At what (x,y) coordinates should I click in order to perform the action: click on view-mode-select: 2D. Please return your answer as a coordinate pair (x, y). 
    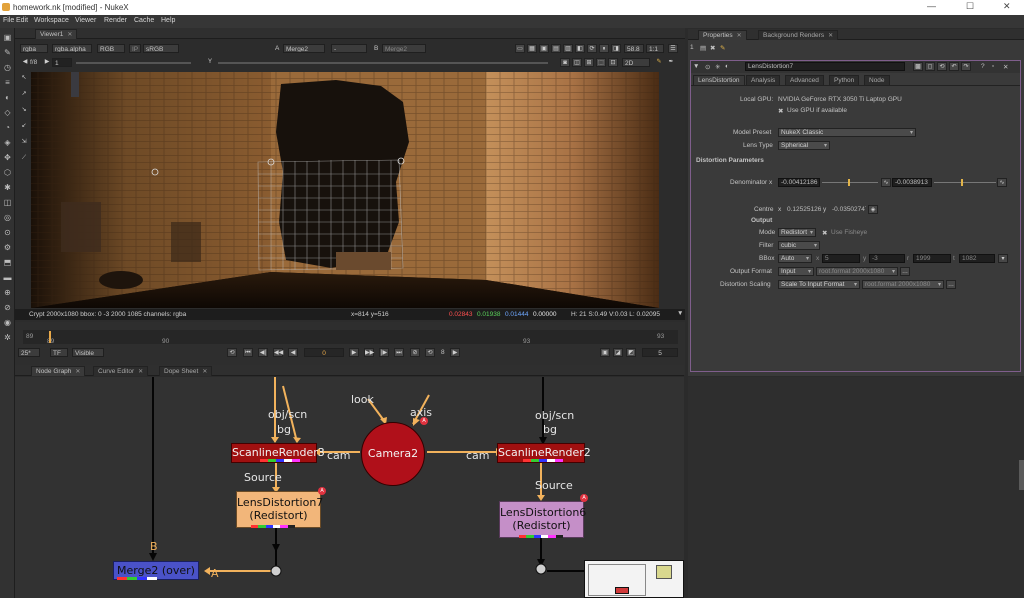
    Looking at the image, I should click on (636, 62).